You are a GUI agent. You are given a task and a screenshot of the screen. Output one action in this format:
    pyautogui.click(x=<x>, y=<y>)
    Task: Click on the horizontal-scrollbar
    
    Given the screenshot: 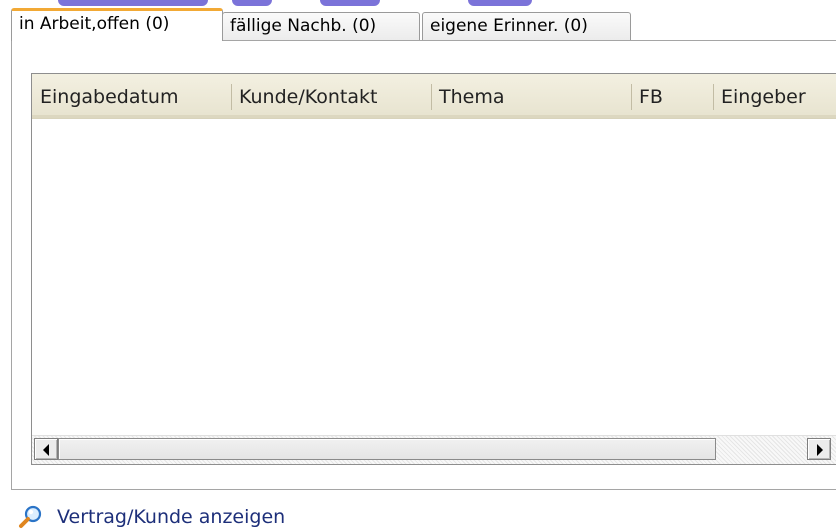 What is the action you would take?
    pyautogui.click(x=434, y=449)
    